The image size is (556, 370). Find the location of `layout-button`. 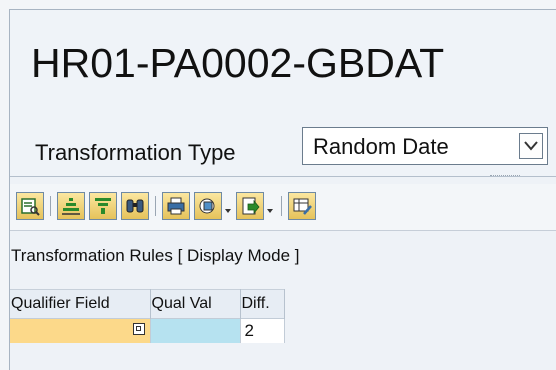

layout-button is located at coordinates (302, 206).